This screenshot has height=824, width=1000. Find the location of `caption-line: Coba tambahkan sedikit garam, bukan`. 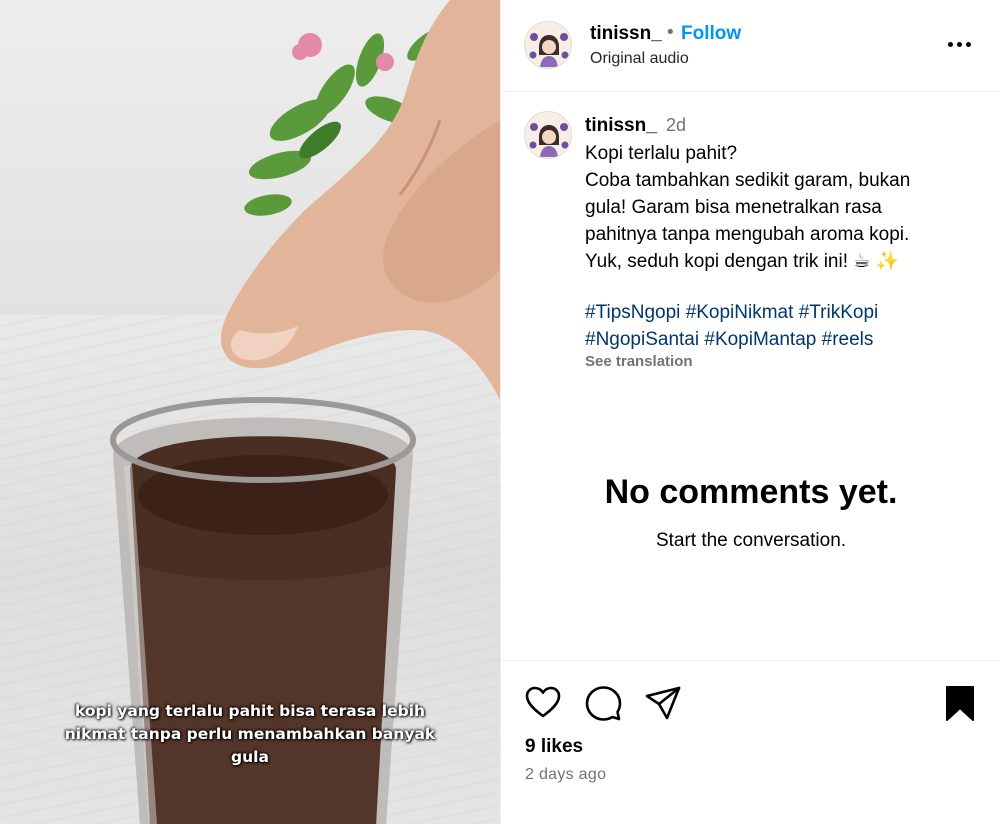

caption-line: Coba tambahkan sedikit garam, bukan is located at coordinates (748, 180).